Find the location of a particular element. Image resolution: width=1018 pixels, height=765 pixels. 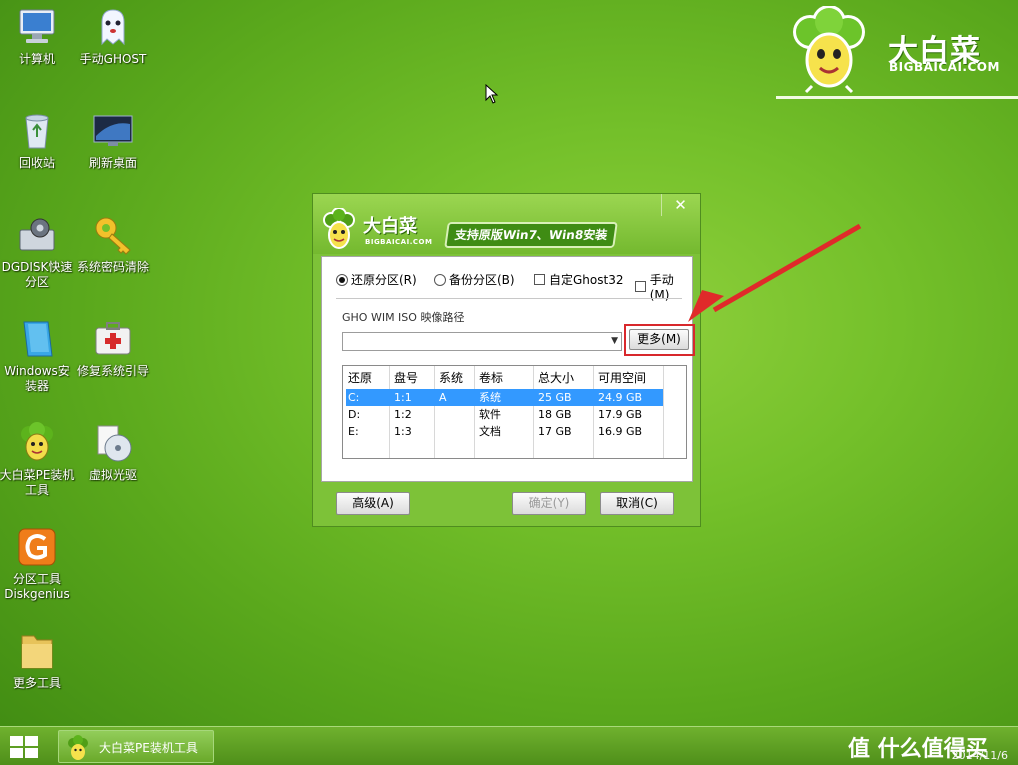

cell-drive: D: is located at coordinates (354, 414).